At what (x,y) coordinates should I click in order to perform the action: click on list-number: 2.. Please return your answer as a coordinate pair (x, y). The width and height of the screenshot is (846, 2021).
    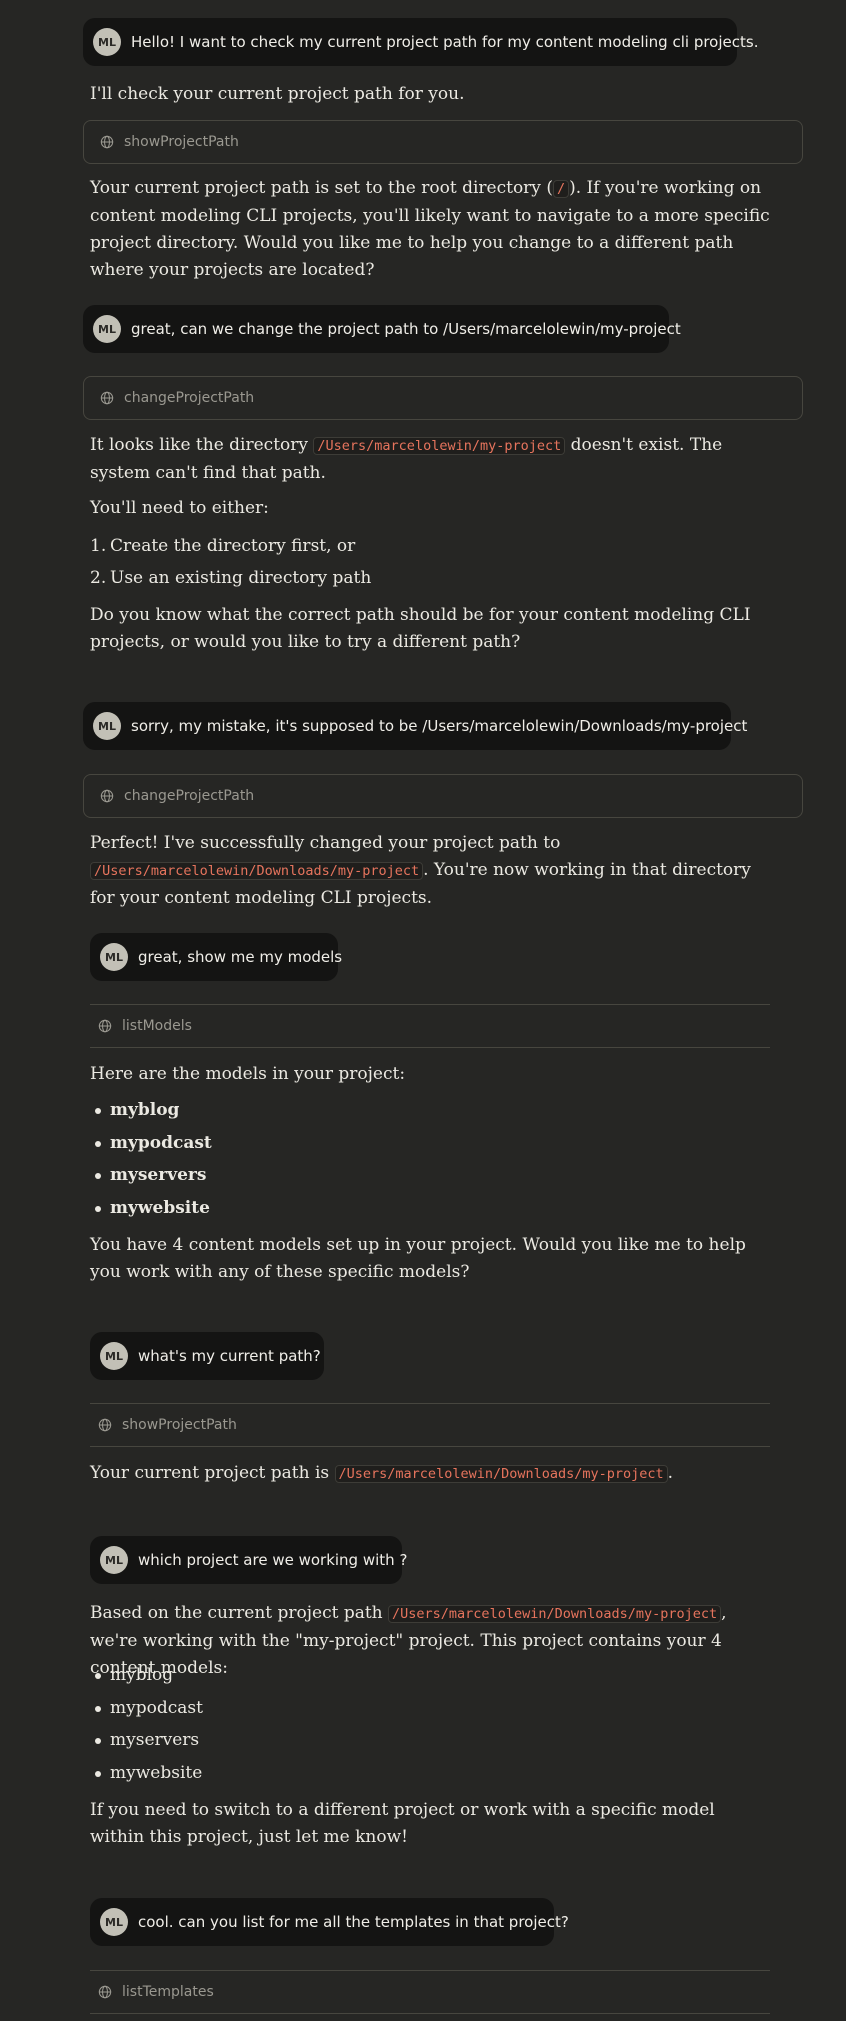
    Looking at the image, I should click on (98, 578).